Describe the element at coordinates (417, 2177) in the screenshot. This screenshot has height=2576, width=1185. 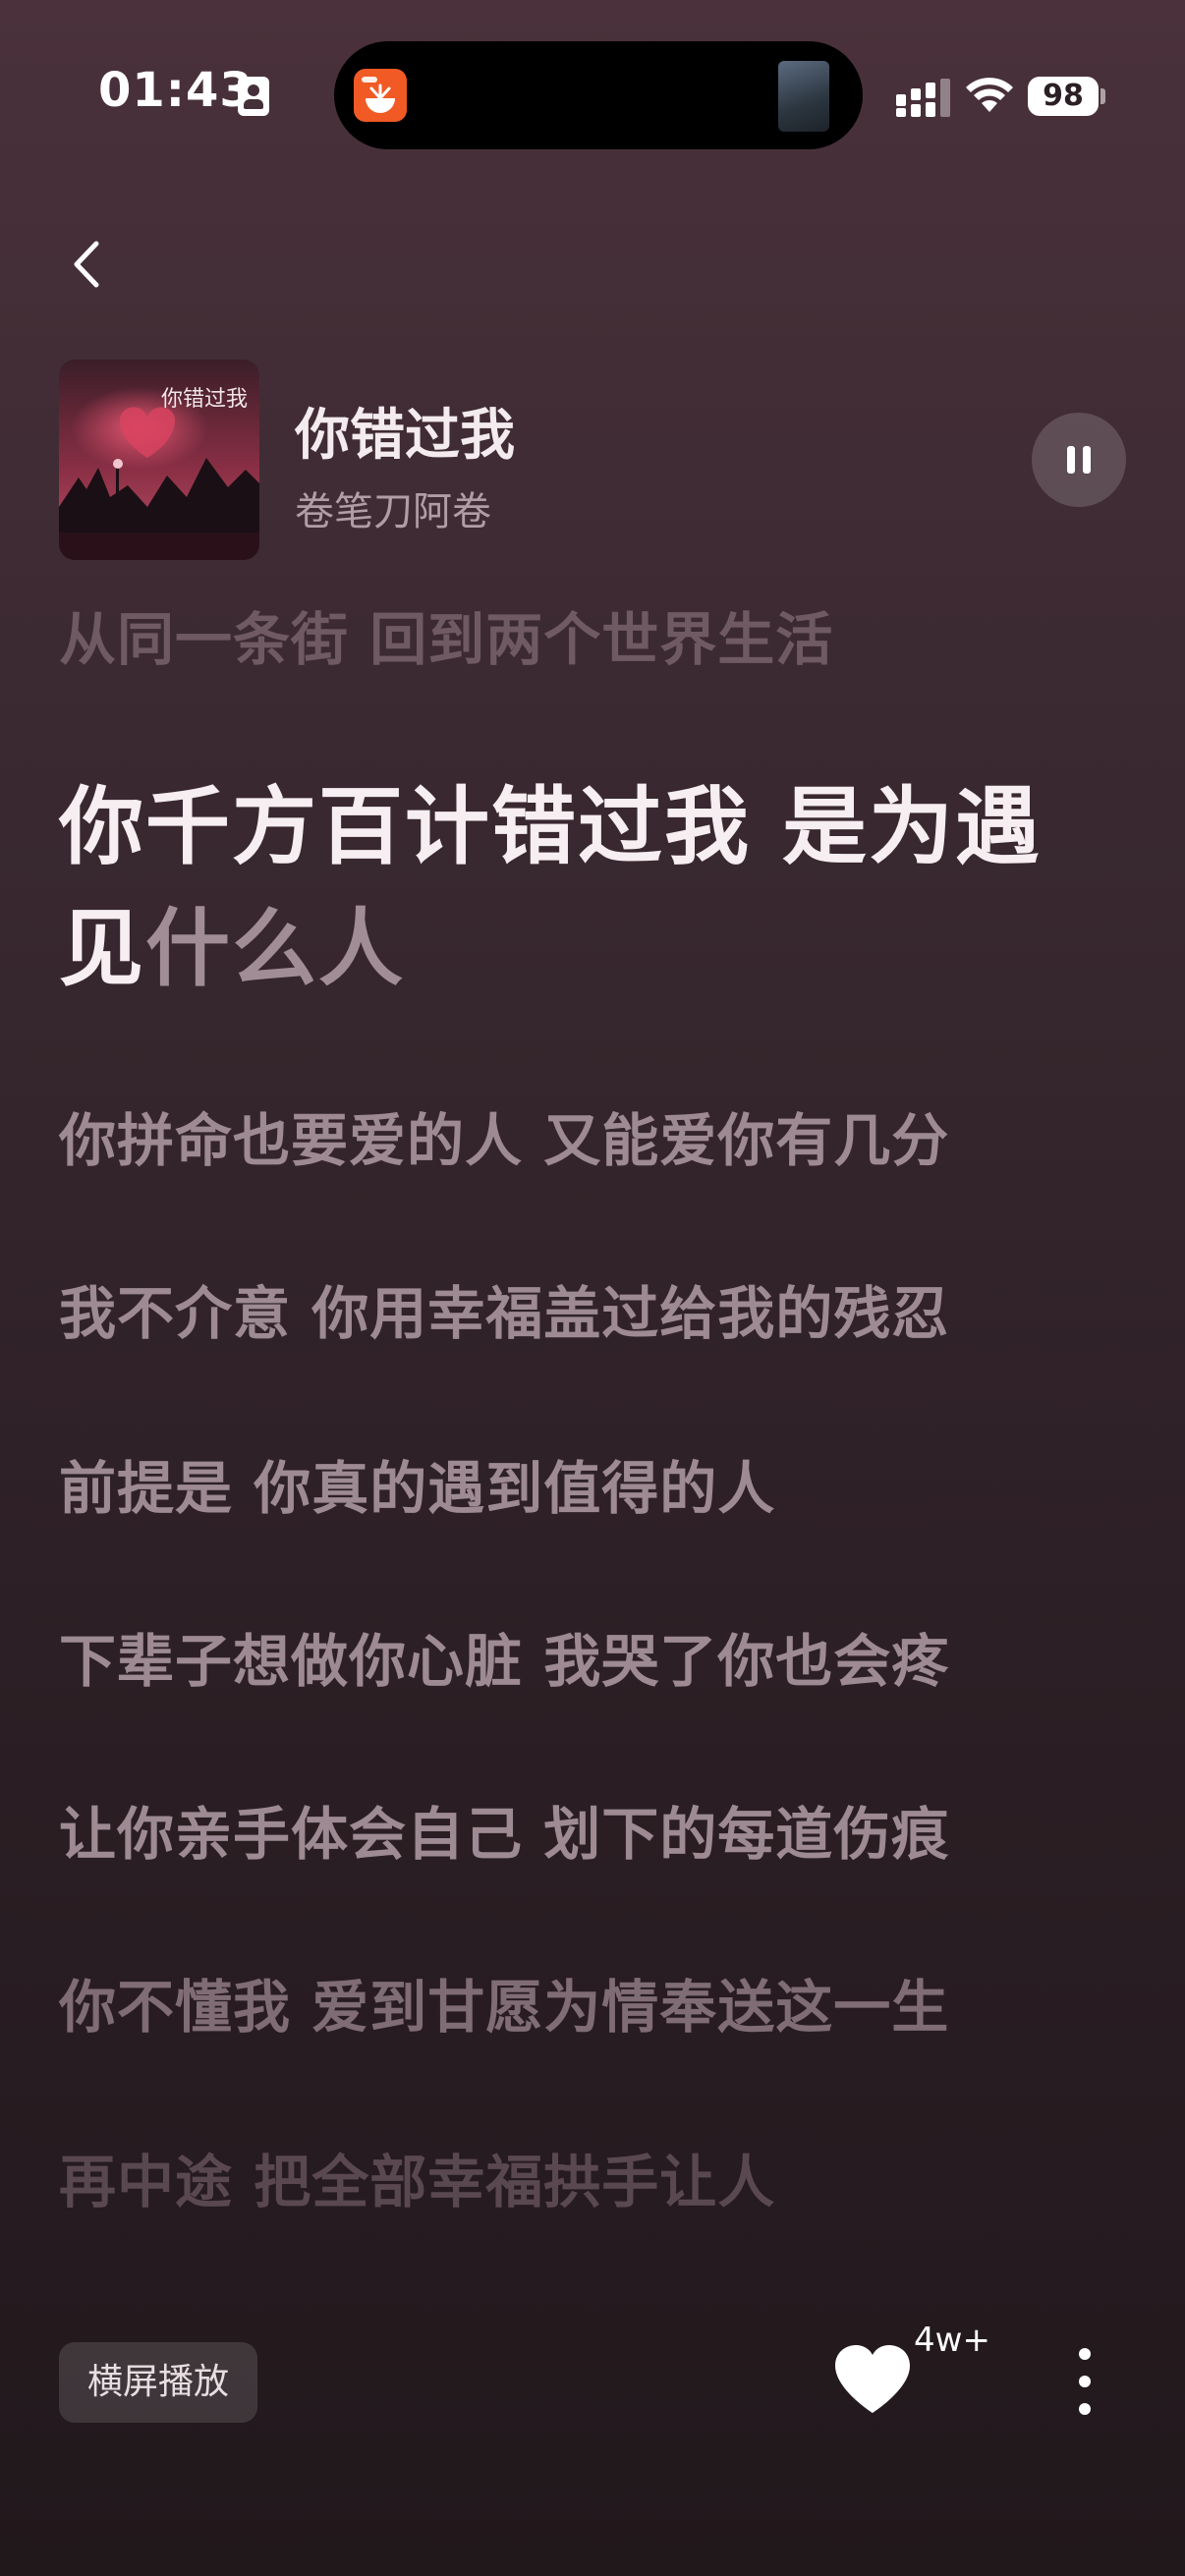
I see `lyric-line: 再中途 把全部幸福拱手让人` at that location.